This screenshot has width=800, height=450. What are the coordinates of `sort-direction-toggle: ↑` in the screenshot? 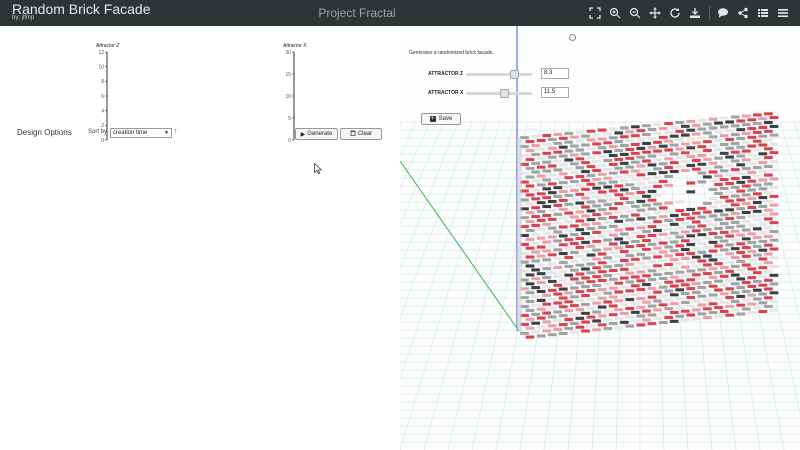 It's located at (176, 131).